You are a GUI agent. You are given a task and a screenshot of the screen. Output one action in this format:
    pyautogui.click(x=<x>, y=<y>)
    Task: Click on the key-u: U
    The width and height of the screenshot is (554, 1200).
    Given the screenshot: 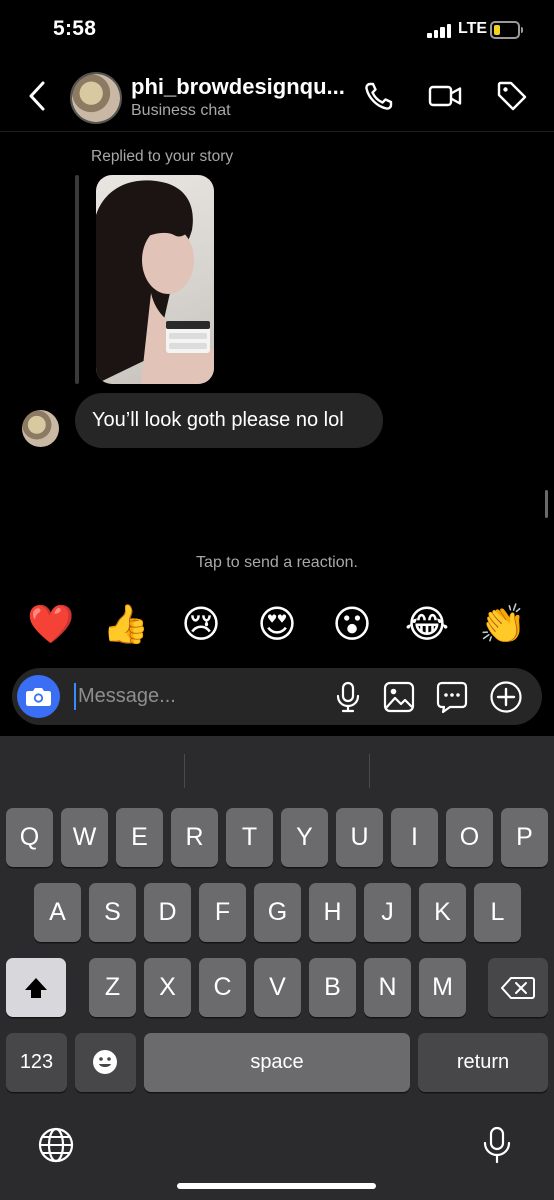 What is the action you would take?
    pyautogui.click(x=359, y=837)
    